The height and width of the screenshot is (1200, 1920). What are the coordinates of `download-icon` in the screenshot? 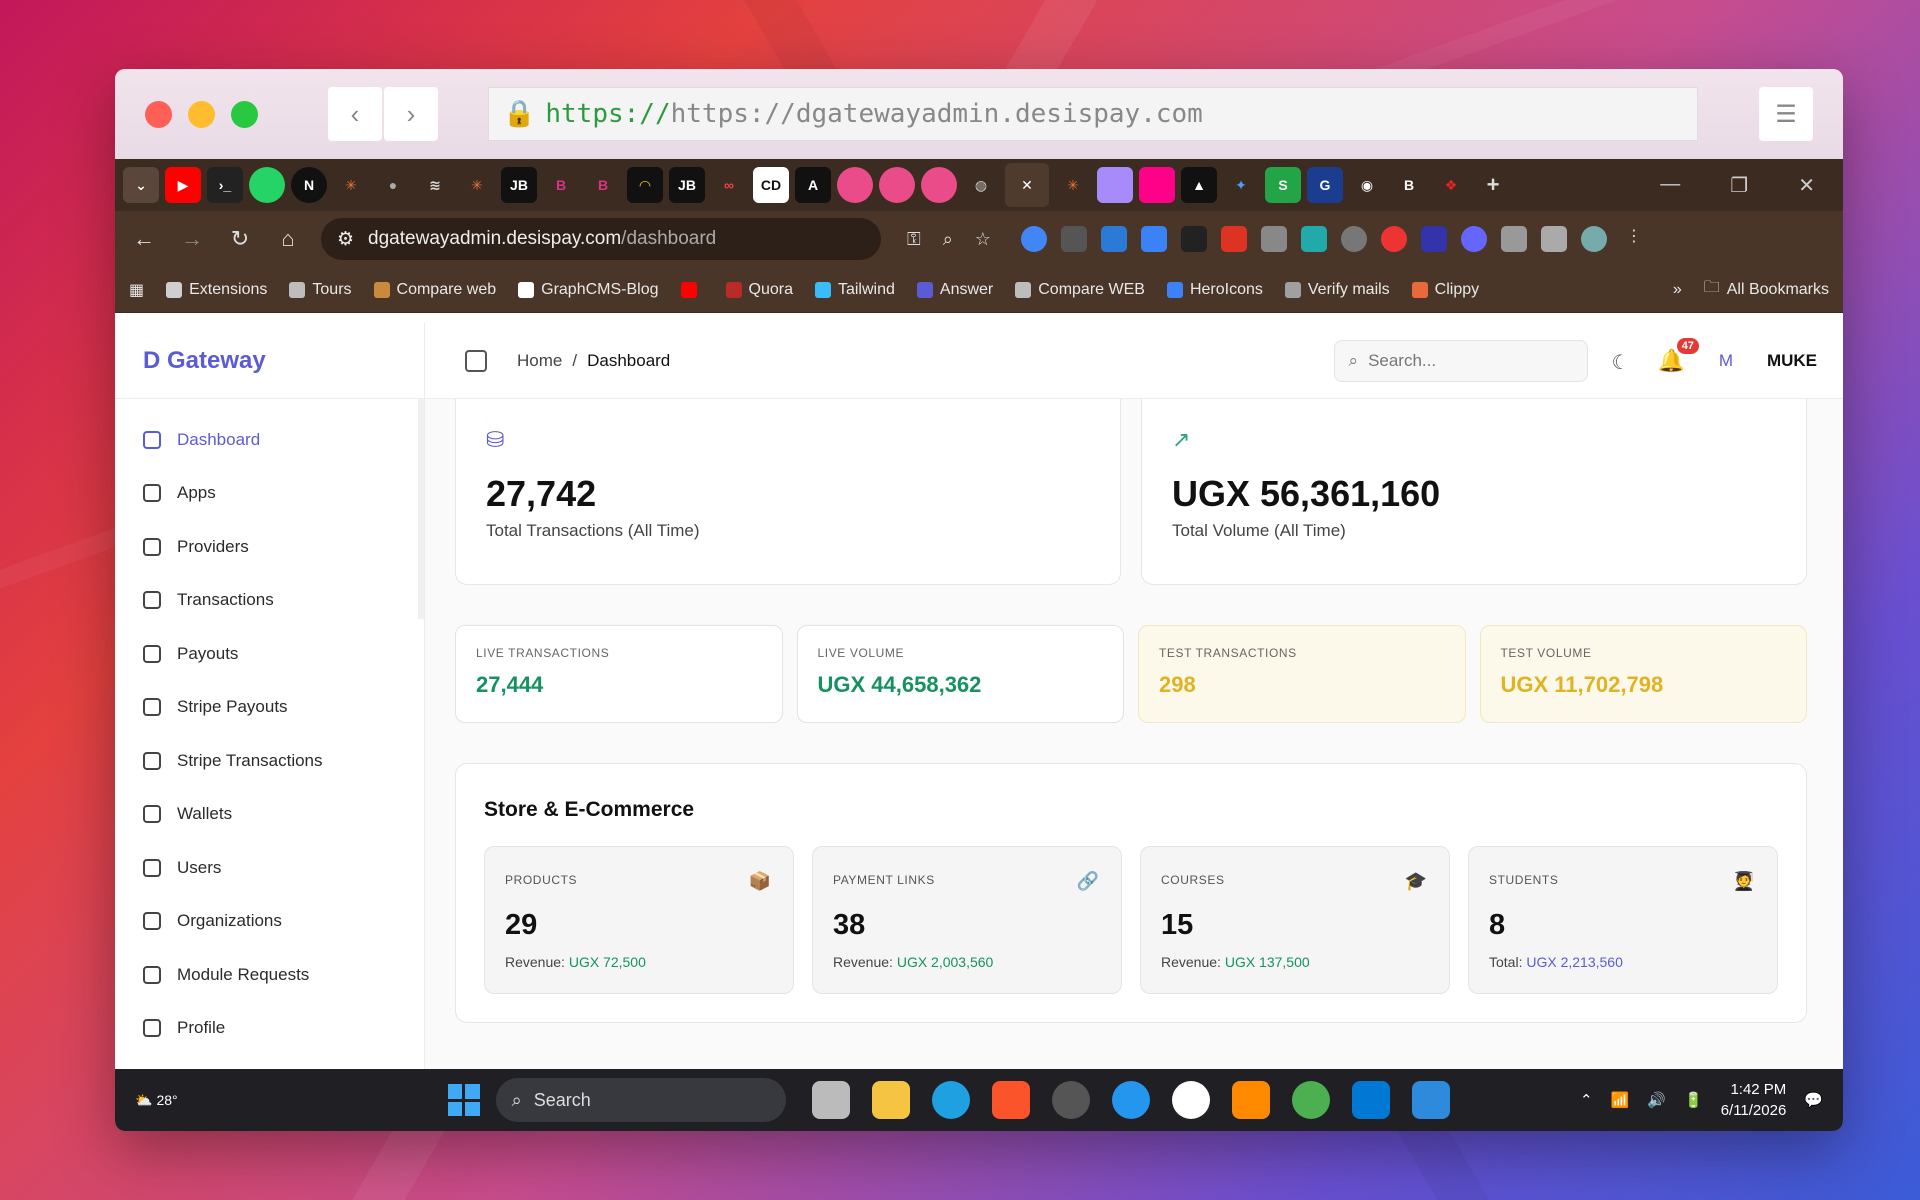 It's located at (1553, 239).